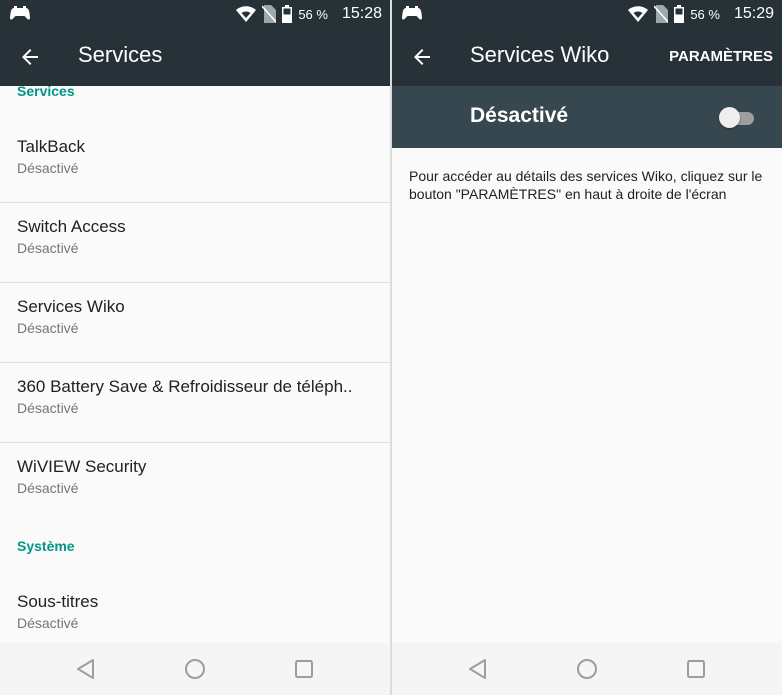 The height and width of the screenshot is (695, 782). What do you see at coordinates (46, 546) in the screenshot?
I see `section-header-systeme: Système` at bounding box center [46, 546].